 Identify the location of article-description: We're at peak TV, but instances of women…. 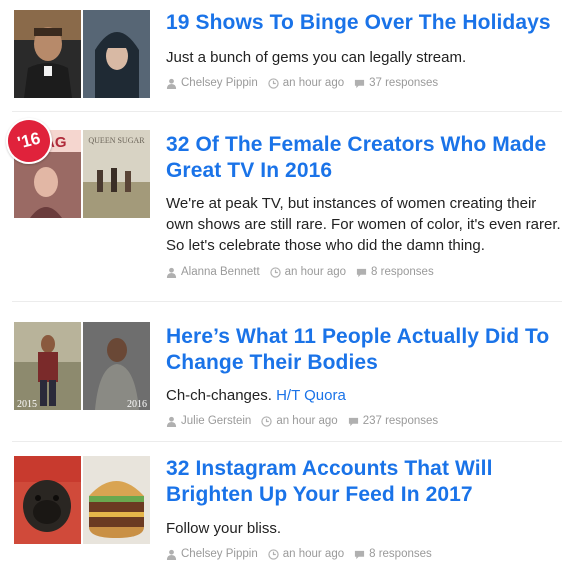
(366, 224).